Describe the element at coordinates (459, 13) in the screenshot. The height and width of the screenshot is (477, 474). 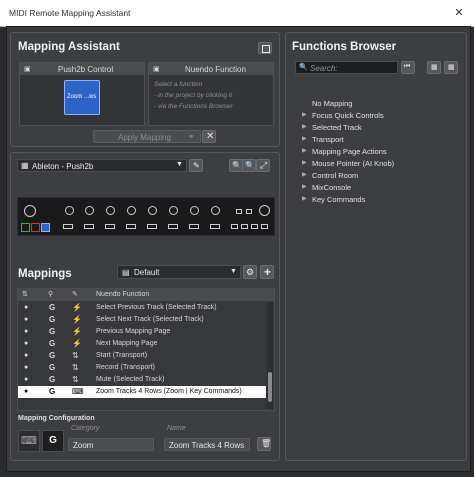
I see `window-close-button: ✕` at that location.